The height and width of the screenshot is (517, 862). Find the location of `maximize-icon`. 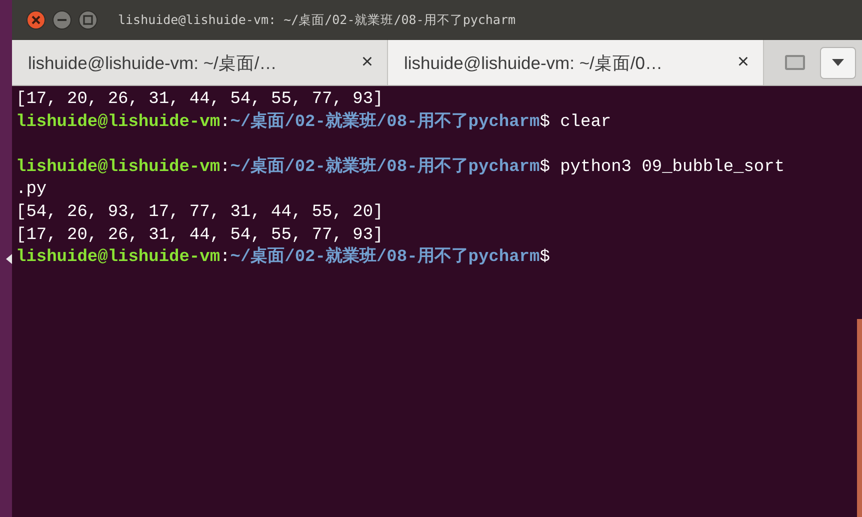

maximize-icon is located at coordinates (88, 20).